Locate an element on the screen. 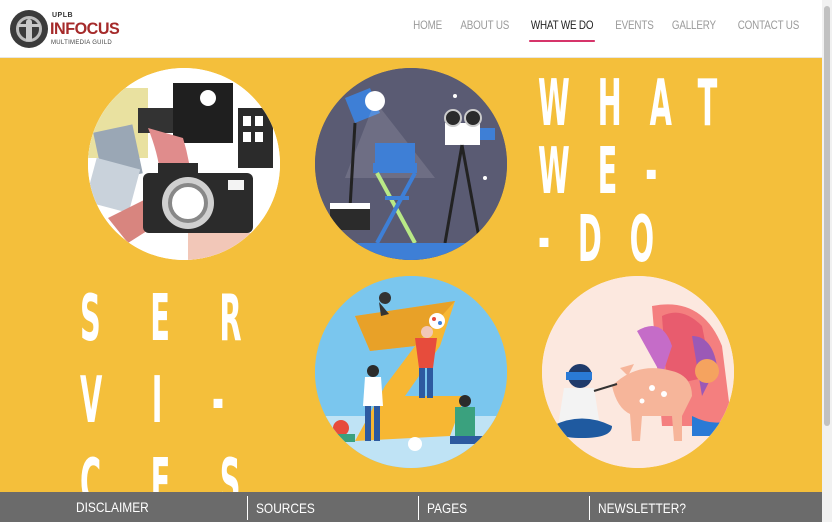 The image size is (832, 522). footer-sources: SOURCES is located at coordinates (286, 508).